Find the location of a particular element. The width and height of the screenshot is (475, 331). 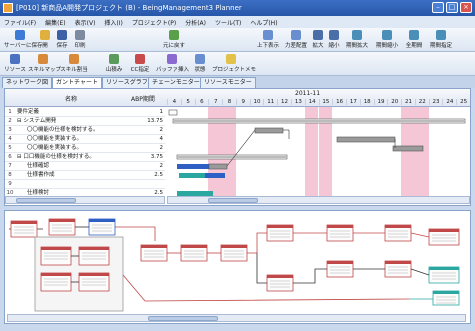

vertical-view-button: 上下表示 is located at coordinates (268, 40).